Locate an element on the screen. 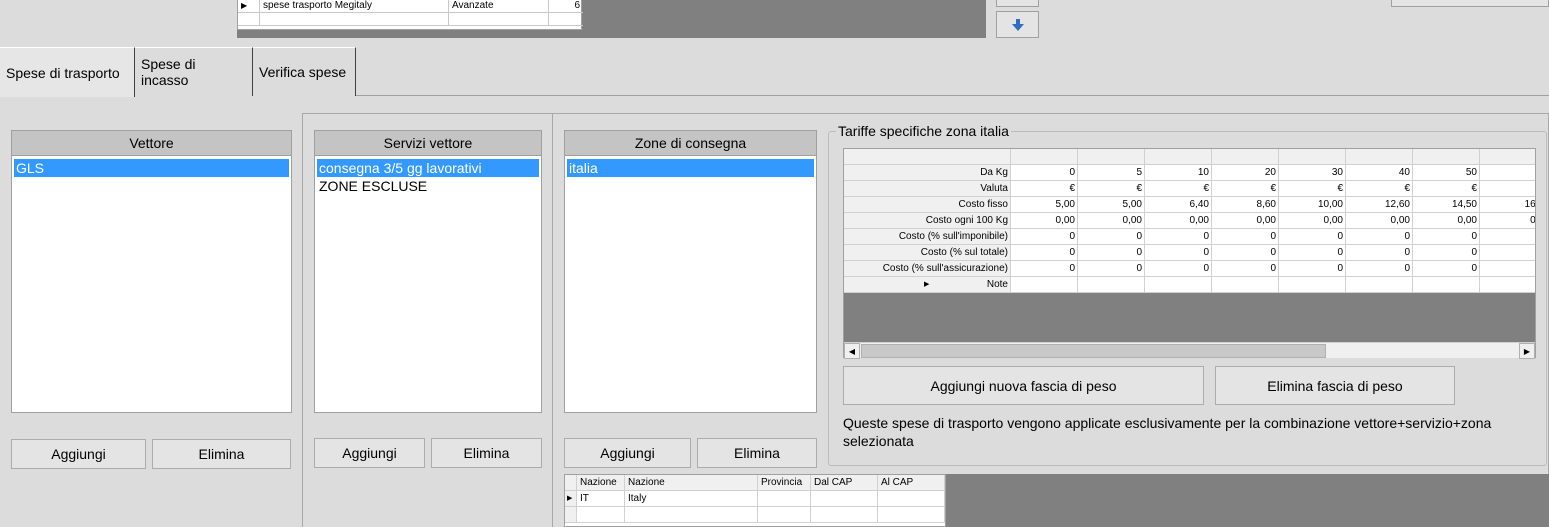 The width and height of the screenshot is (1549, 527). scroll-right-icon: ▶ is located at coordinates (1527, 351).